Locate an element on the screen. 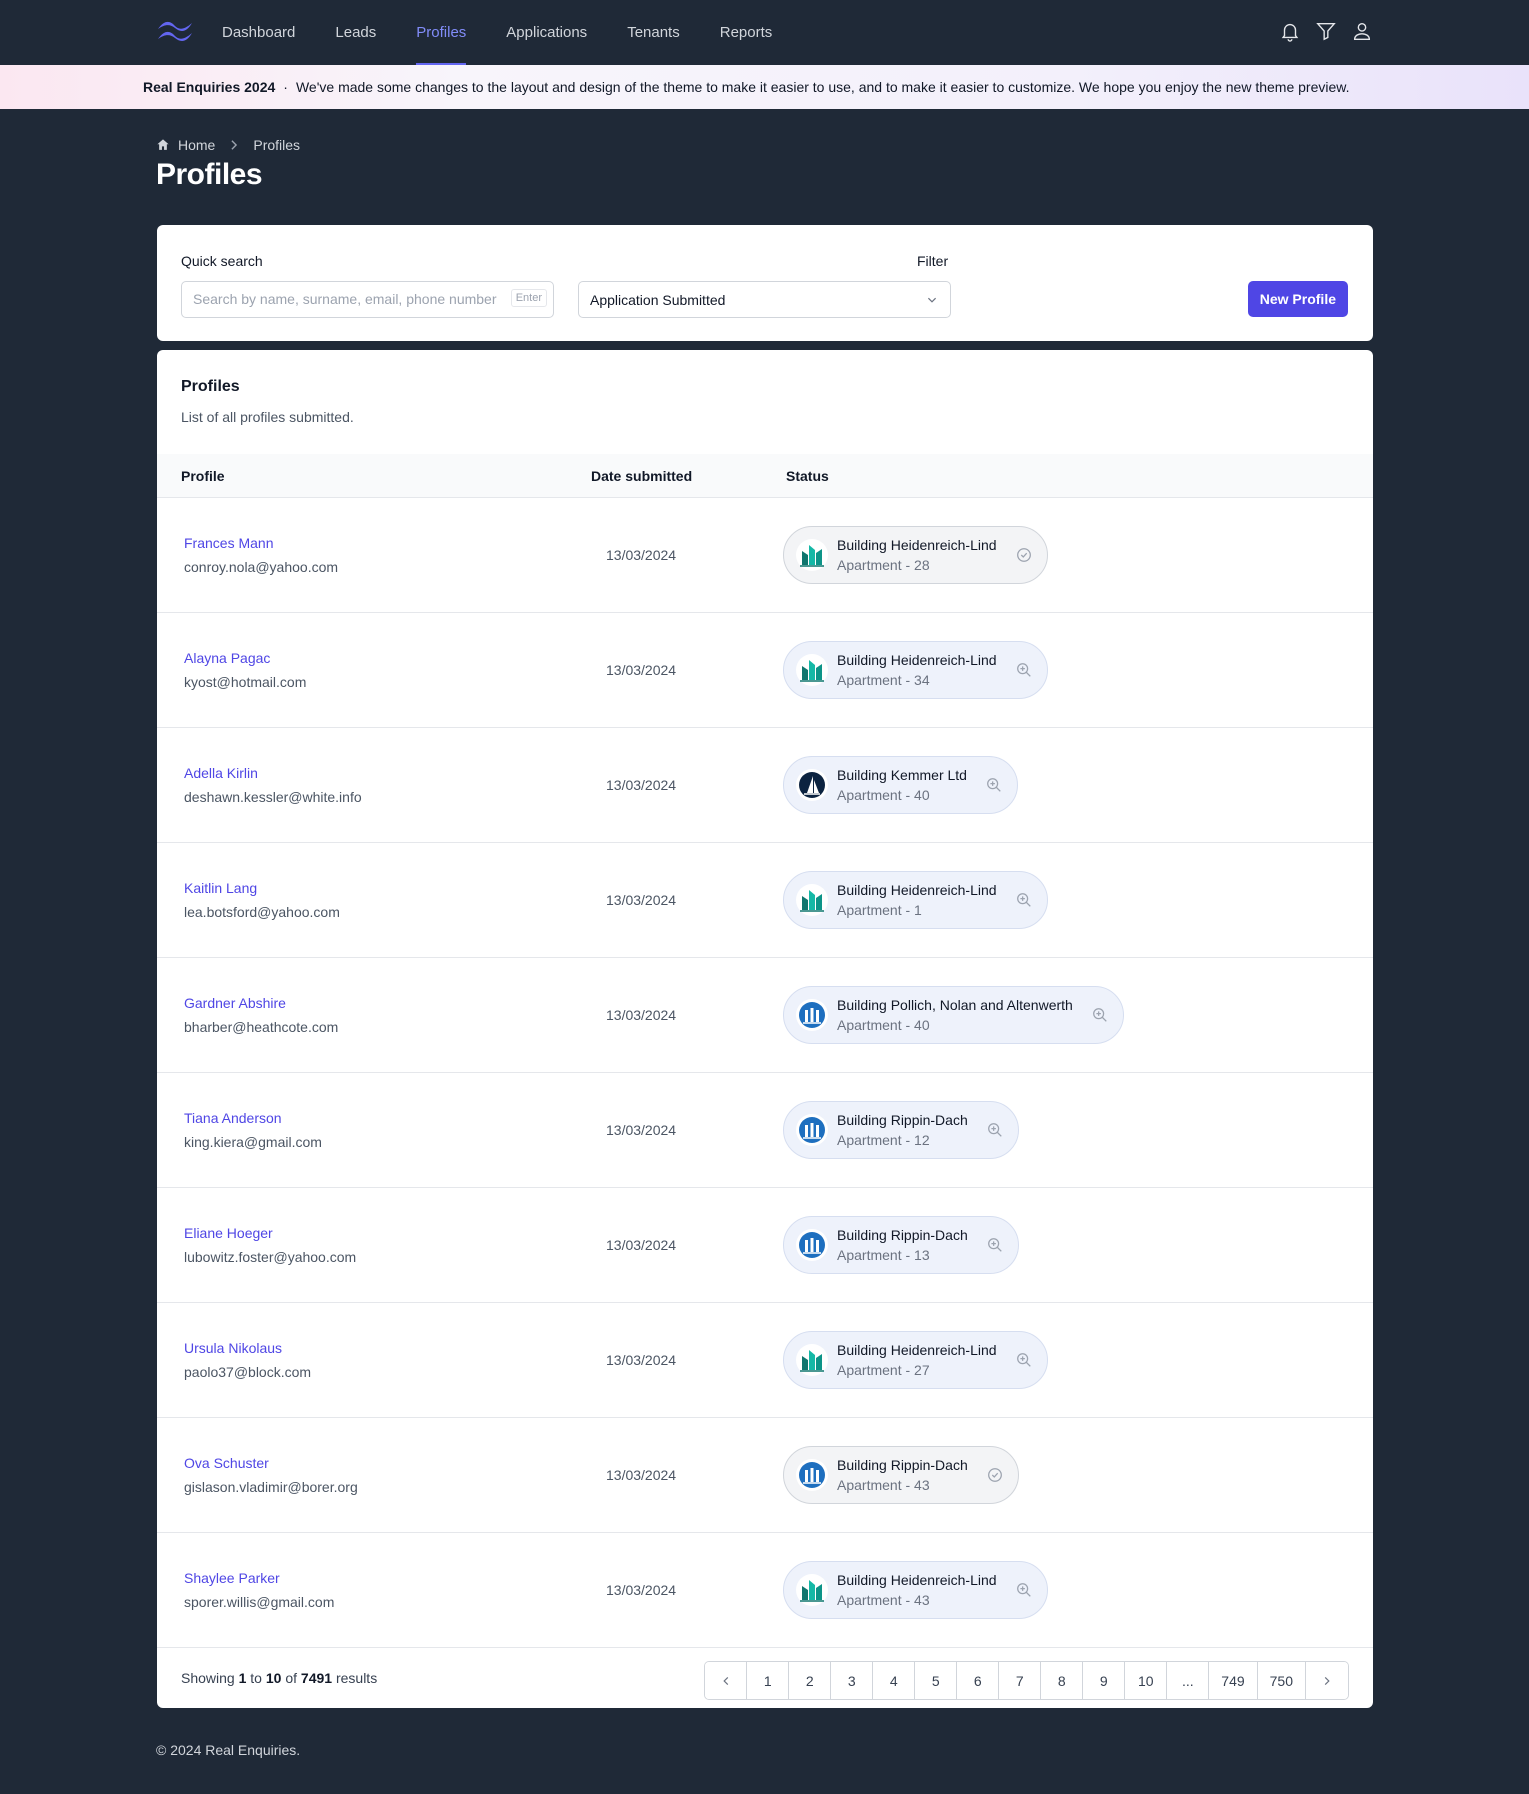 The image size is (1529, 1794). page-button: 5 is located at coordinates (936, 1680).